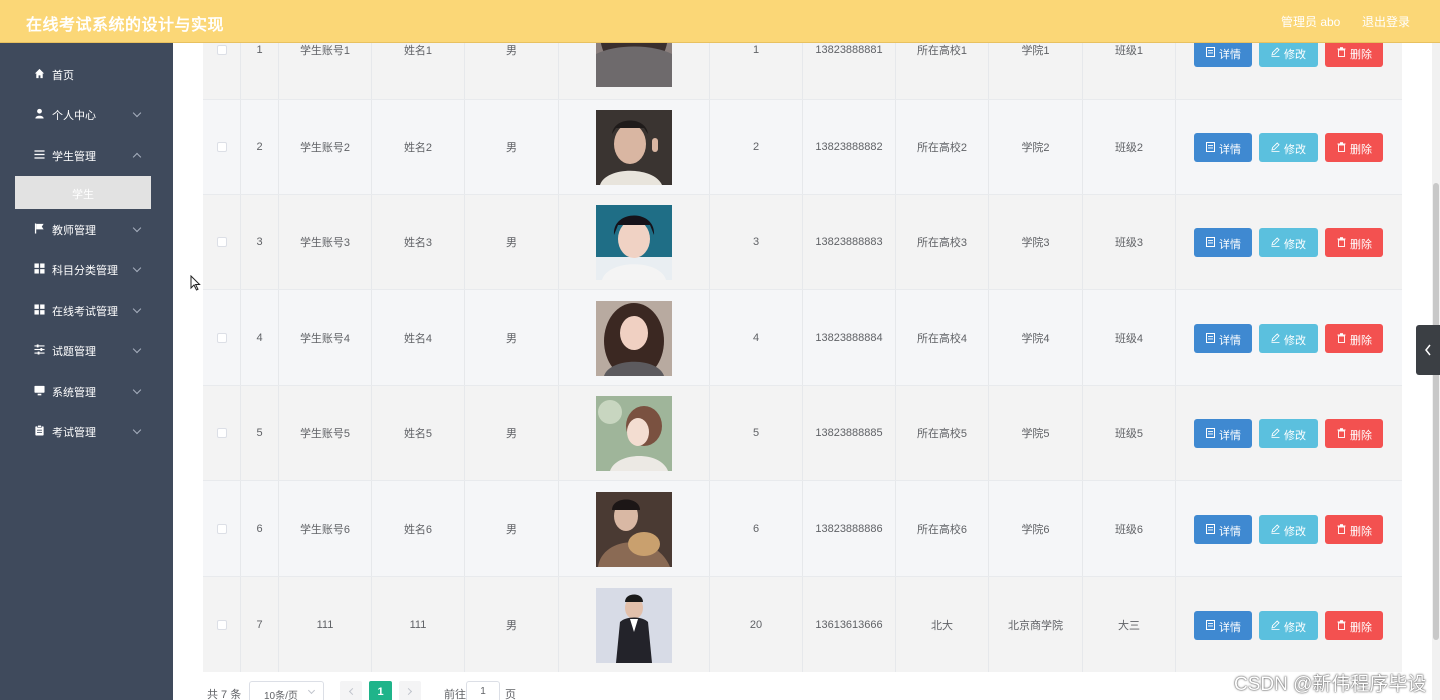  What do you see at coordinates (86, 155) in the screenshot?
I see `sidebar-item-student-management: 学生管理` at bounding box center [86, 155].